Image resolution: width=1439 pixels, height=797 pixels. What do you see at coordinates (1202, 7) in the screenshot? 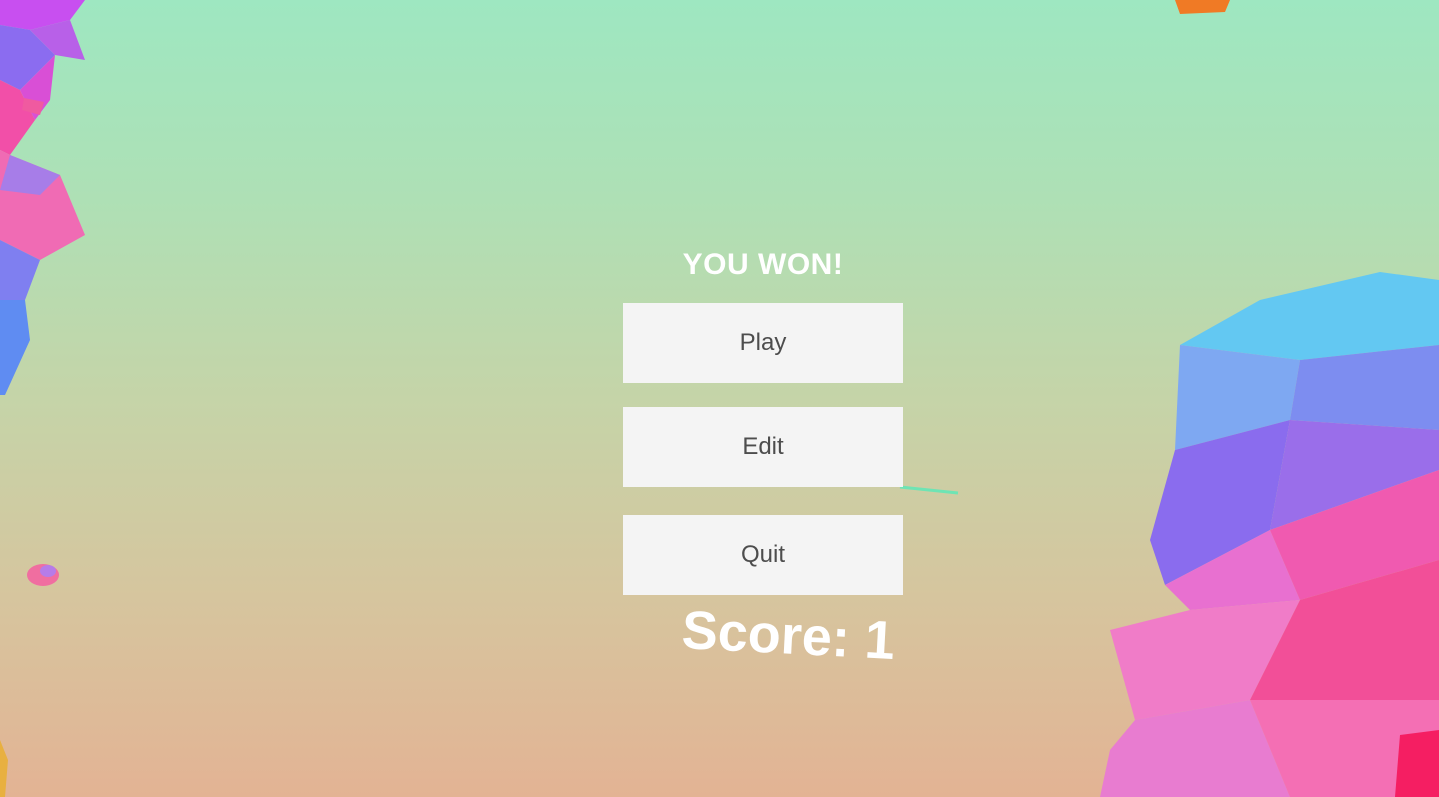
I see `orange-block` at bounding box center [1202, 7].